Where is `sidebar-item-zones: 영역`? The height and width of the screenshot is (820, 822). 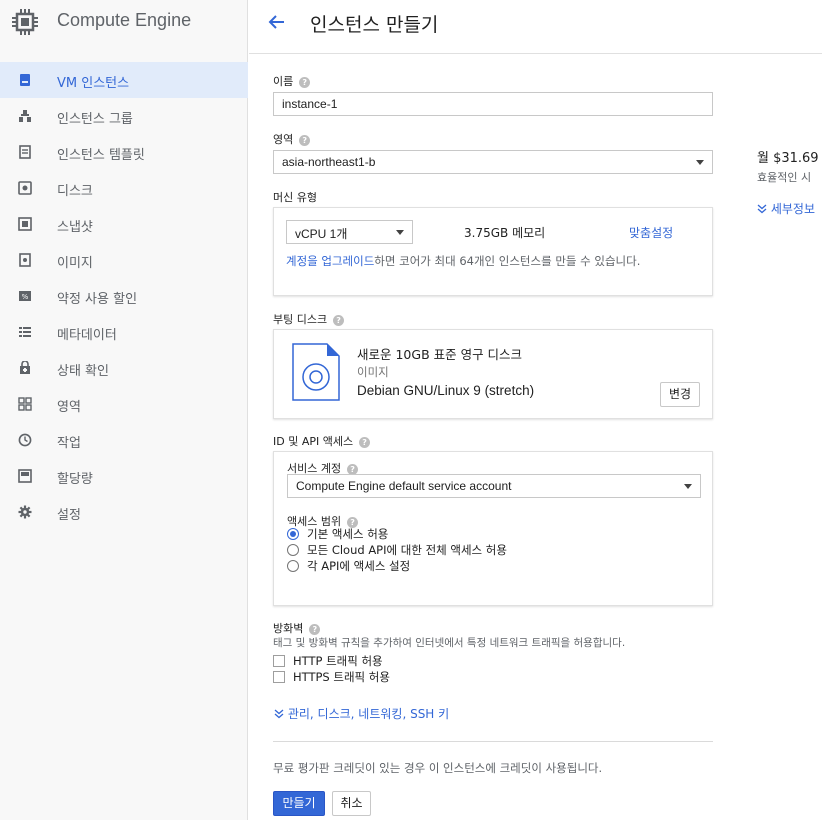 sidebar-item-zones: 영역 is located at coordinates (124, 404).